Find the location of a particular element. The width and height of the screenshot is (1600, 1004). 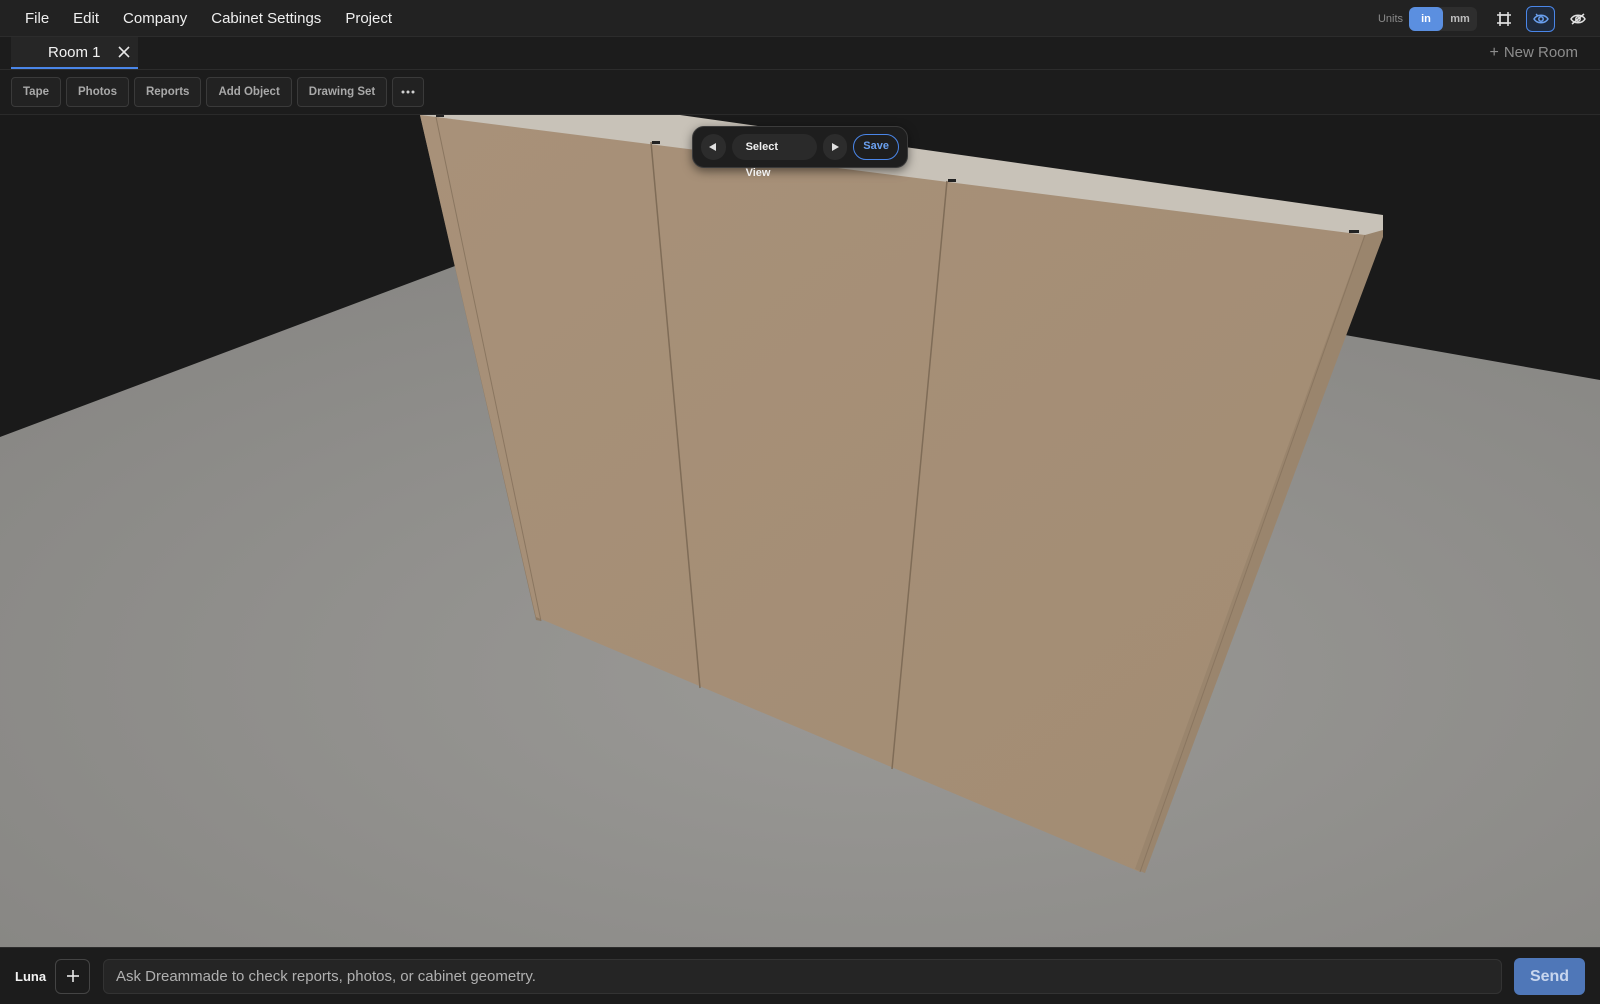

more-options-button is located at coordinates (408, 92).